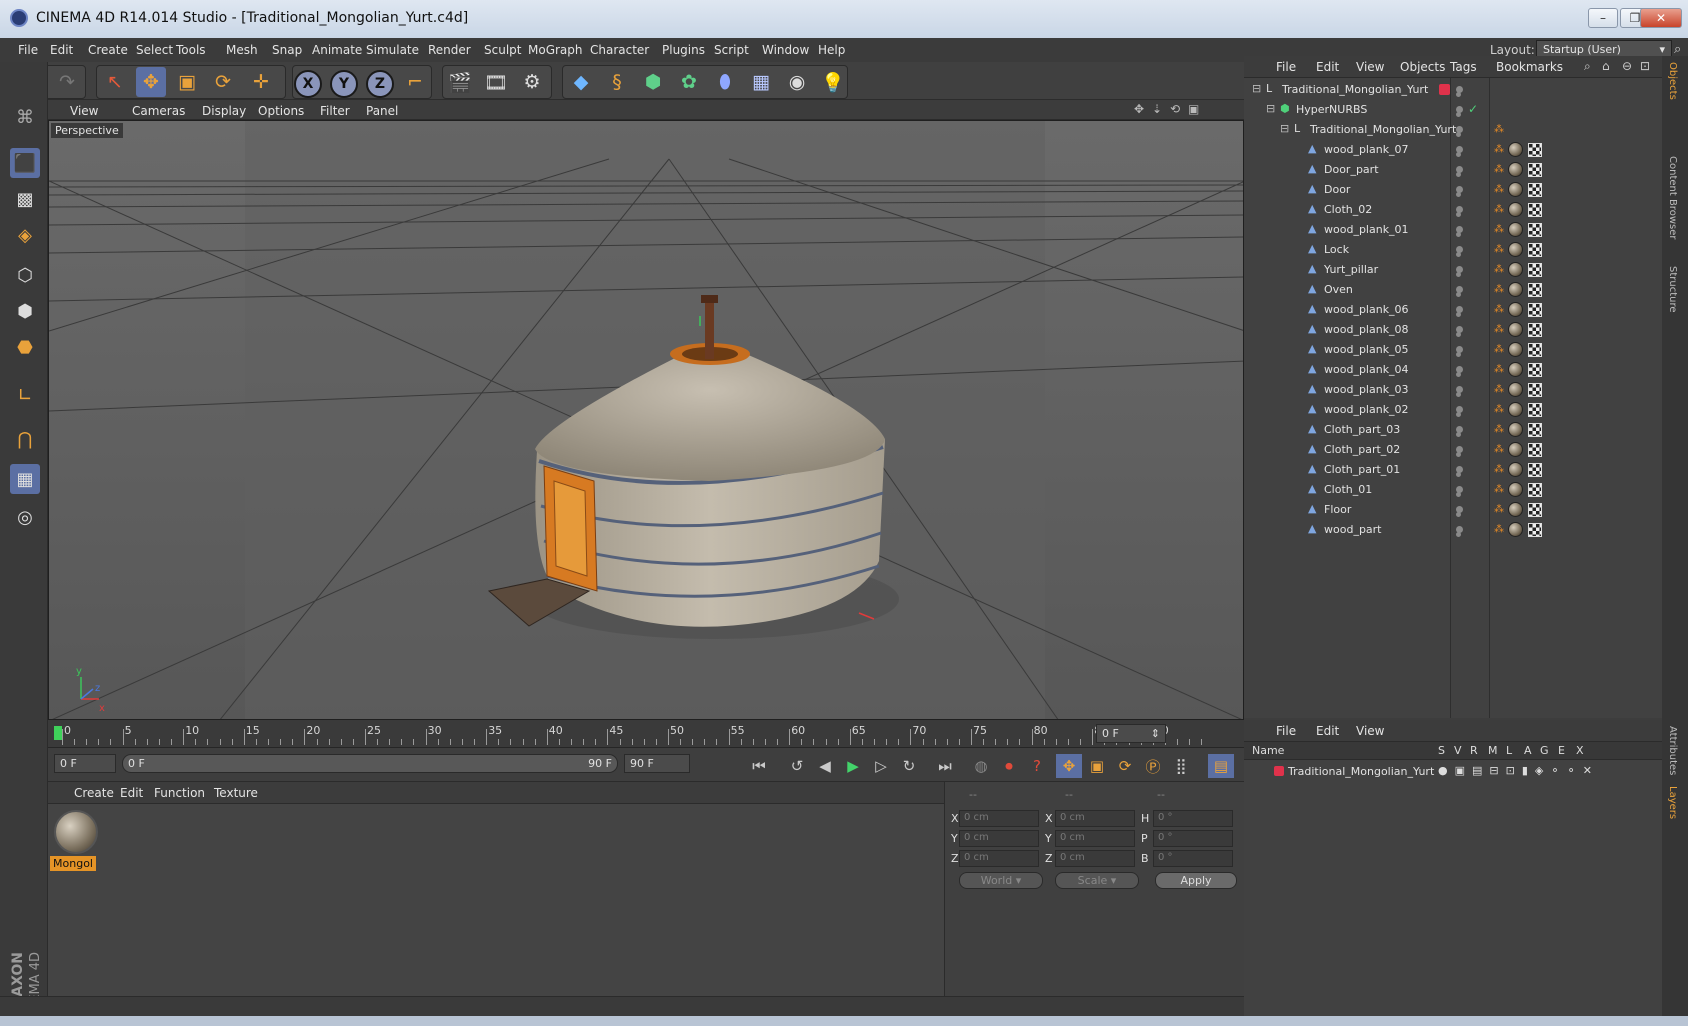 This screenshot has width=1688, height=1026. Describe the element at coordinates (25, 311) in the screenshot. I see `edges-mode-icon: ⬢` at that location.